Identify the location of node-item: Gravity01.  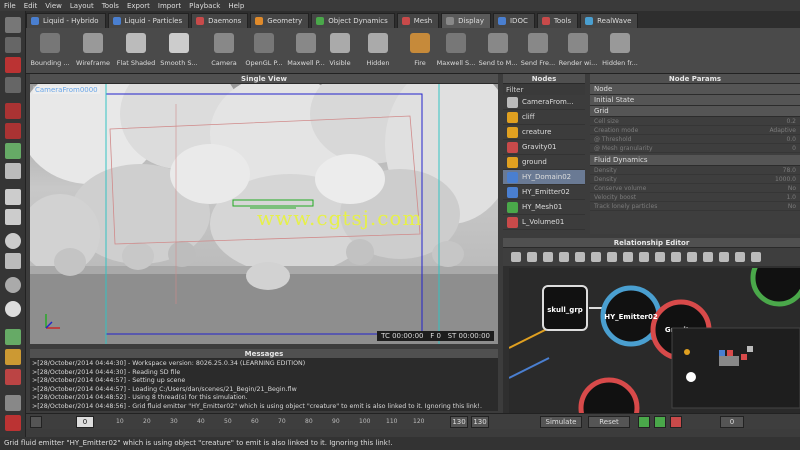
(544, 147).